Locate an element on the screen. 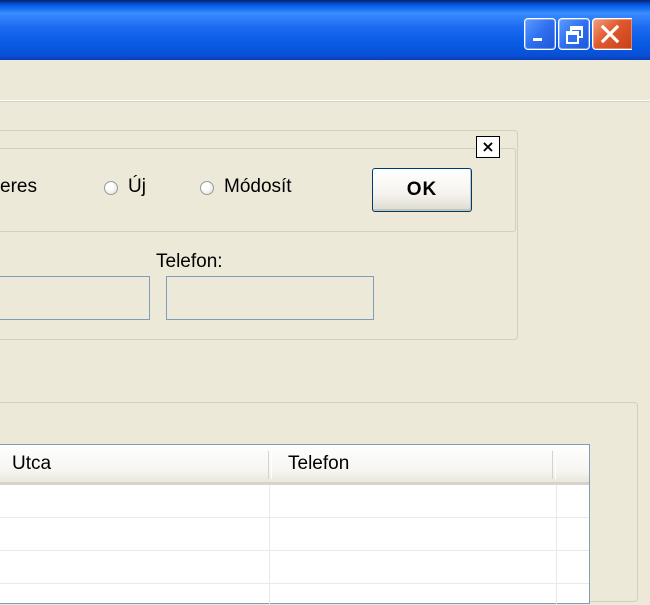 The width and height of the screenshot is (650, 605). ok-button: OK is located at coordinates (422, 190).